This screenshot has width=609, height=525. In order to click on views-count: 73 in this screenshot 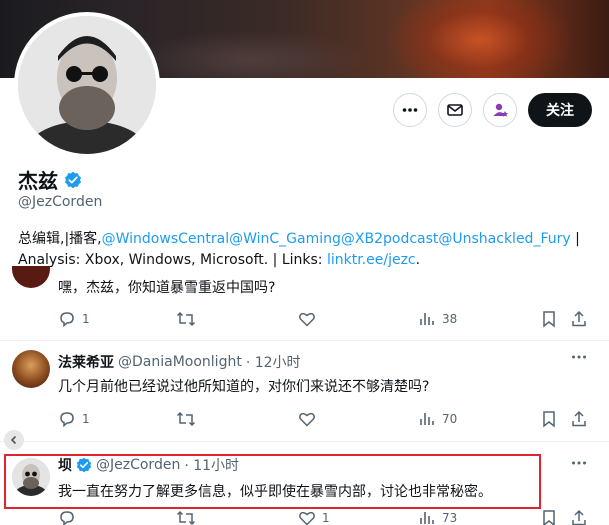, I will do `click(450, 518)`.